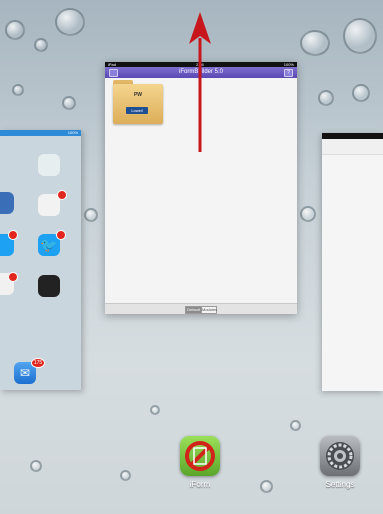 The height and width of the screenshot is (514, 383). I want to click on iform-app-icon, so click(200, 456).